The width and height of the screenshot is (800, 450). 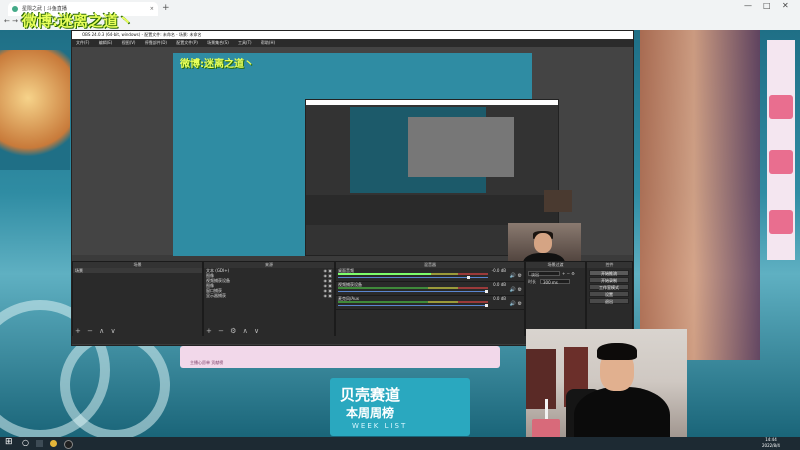 I want to click on site-favicon-icon, so click(x=15, y=9).